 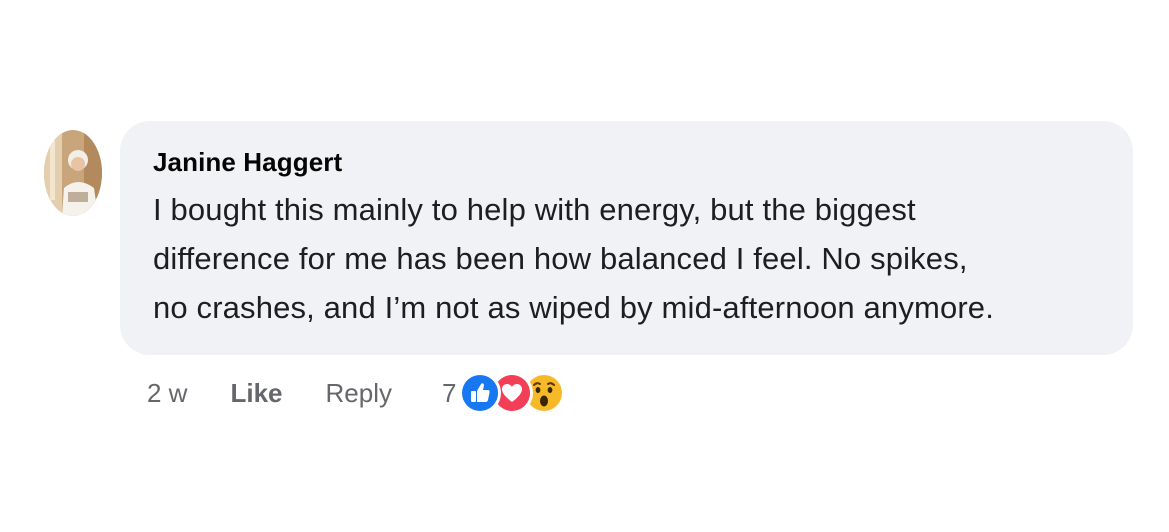 I want to click on profile-photo-icon, so click(x=73, y=173).